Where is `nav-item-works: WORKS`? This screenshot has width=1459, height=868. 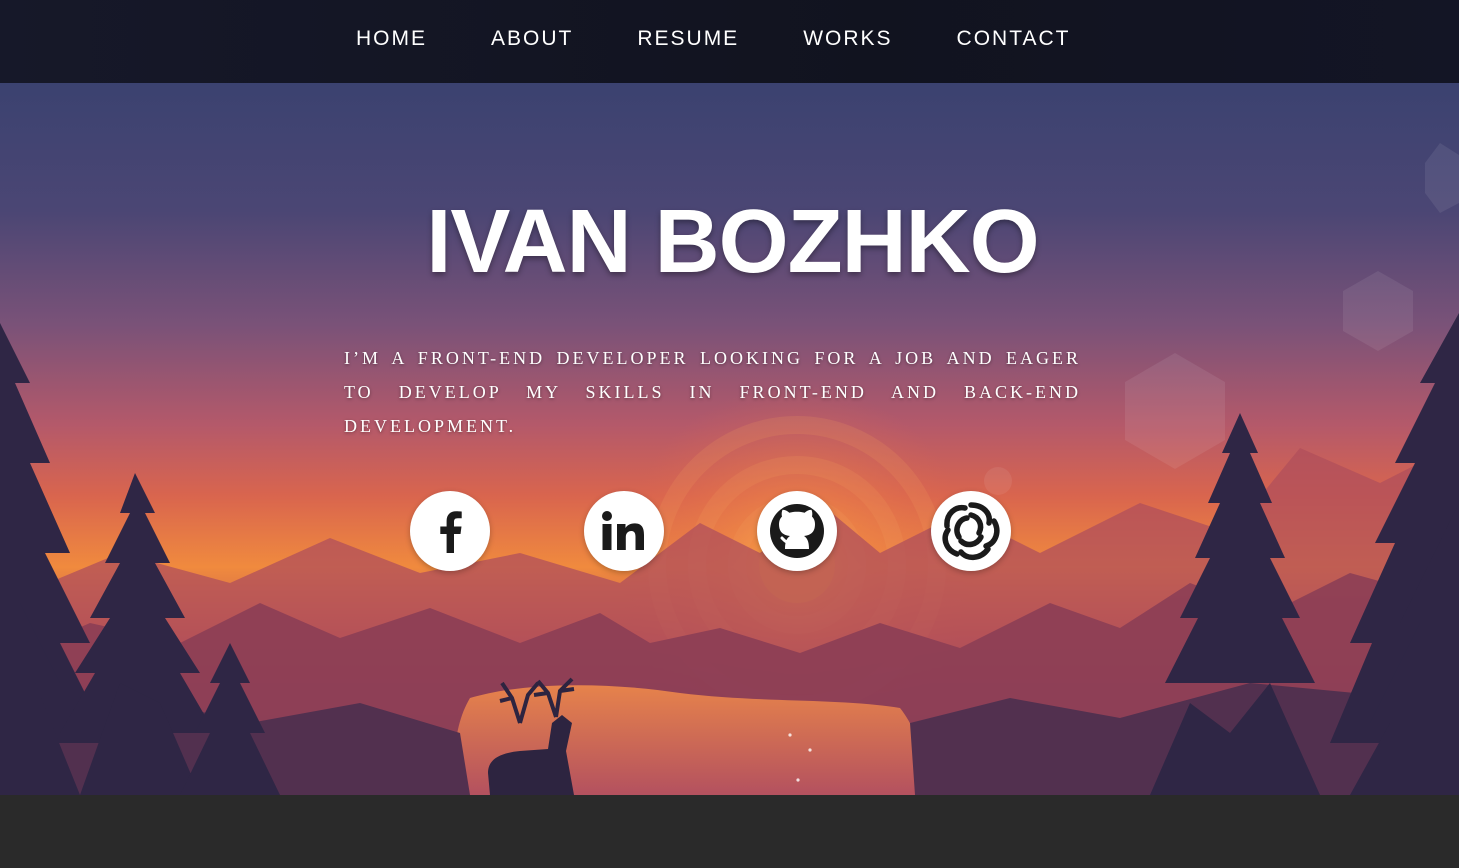 nav-item-works: WORKS is located at coordinates (847, 39).